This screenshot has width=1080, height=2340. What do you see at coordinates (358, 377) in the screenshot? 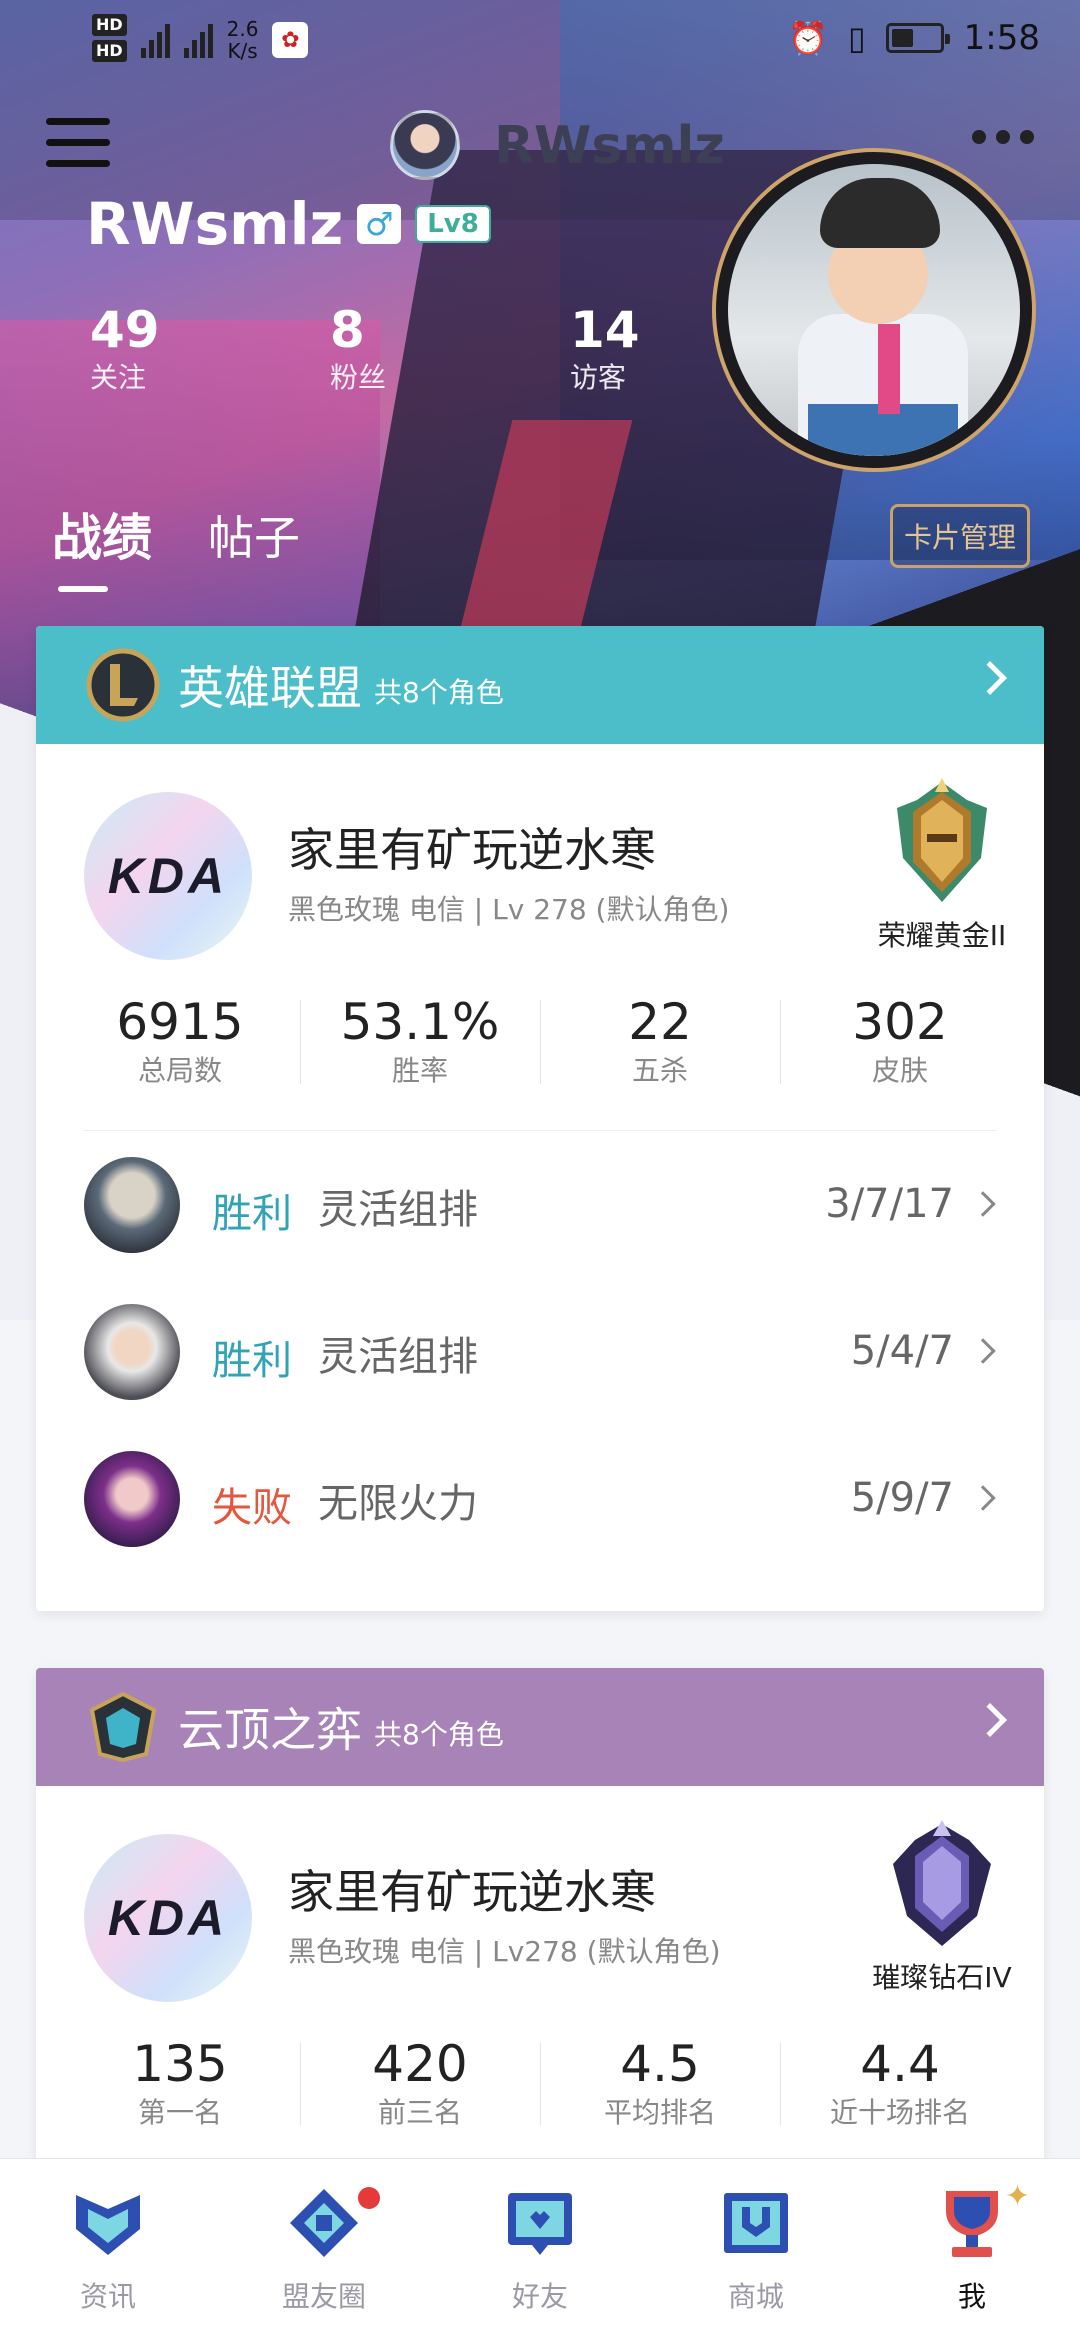
I see `stat-label: 粉丝` at bounding box center [358, 377].